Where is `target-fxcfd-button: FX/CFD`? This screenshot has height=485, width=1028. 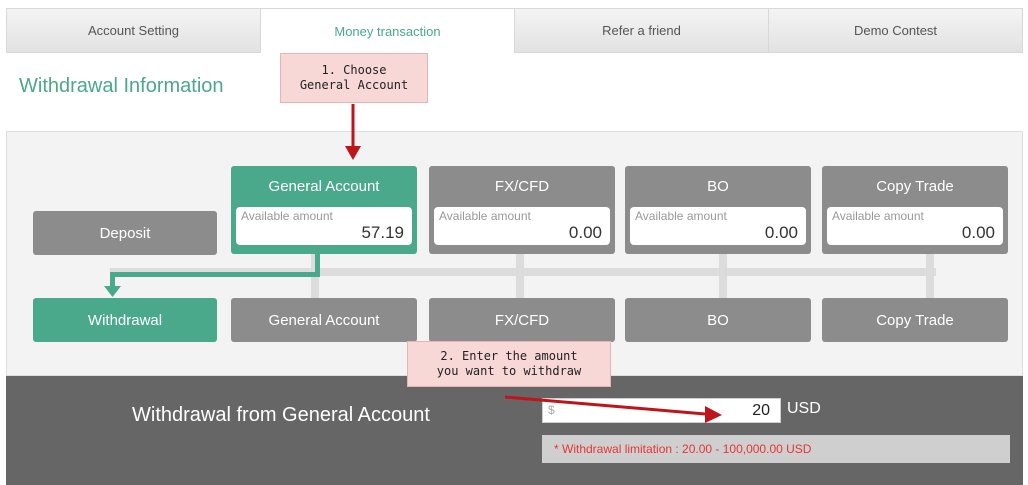
target-fxcfd-button: FX/CFD is located at coordinates (522, 320).